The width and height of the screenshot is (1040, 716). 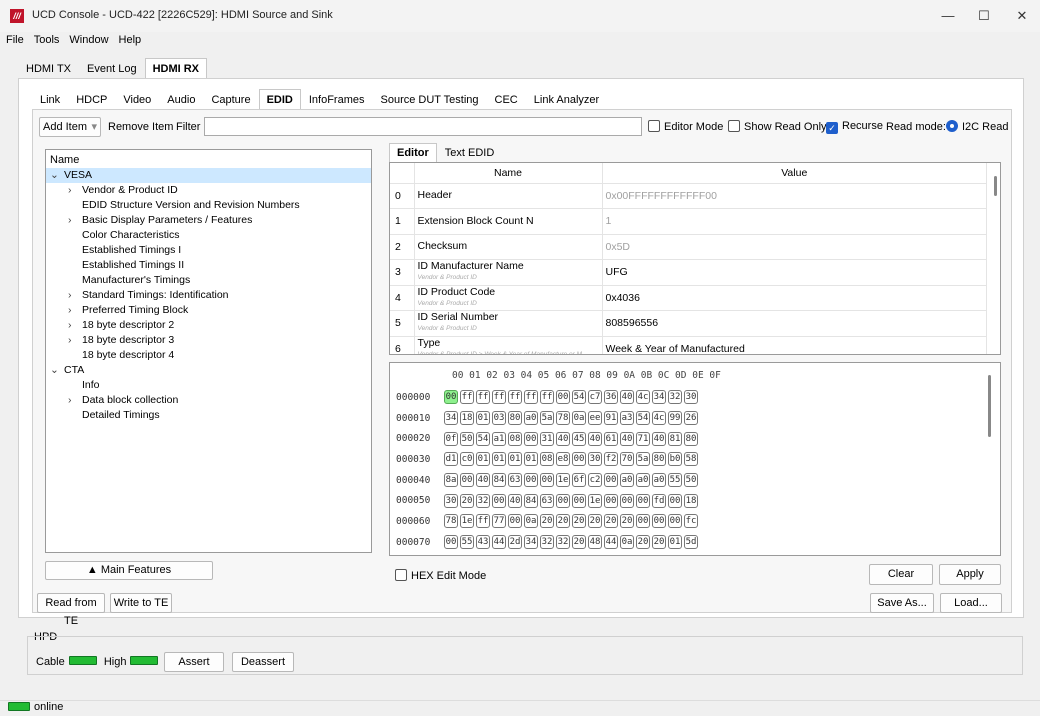 What do you see at coordinates (141, 603) in the screenshot?
I see `write-to-te-button: Write to TE` at bounding box center [141, 603].